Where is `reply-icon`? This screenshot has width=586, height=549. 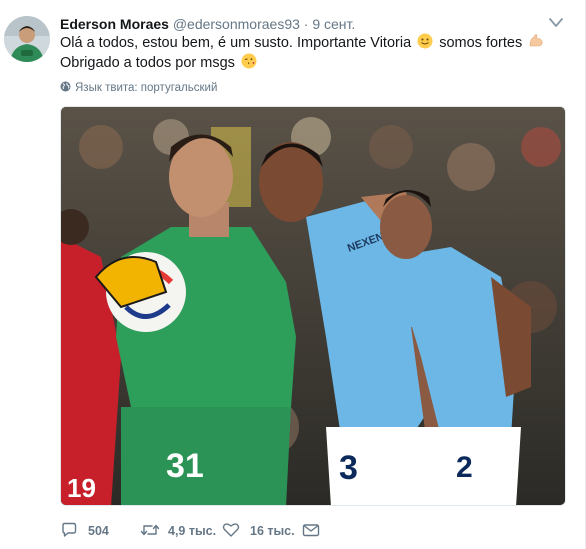
reply-icon is located at coordinates (69, 529).